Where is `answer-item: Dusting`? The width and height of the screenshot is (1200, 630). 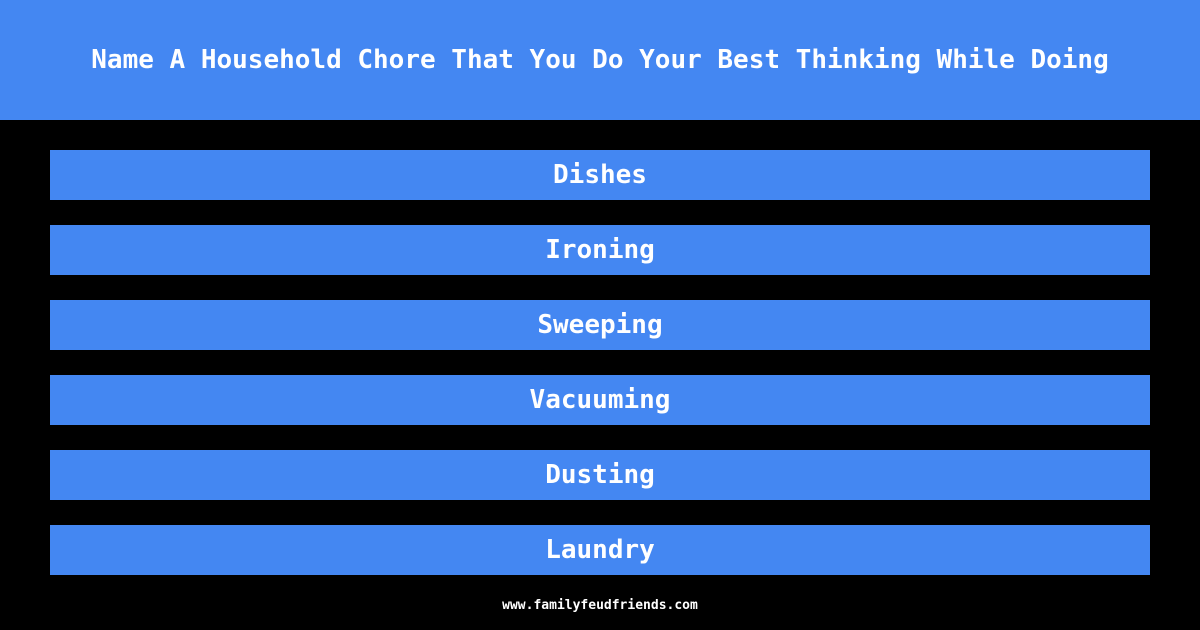 answer-item: Dusting is located at coordinates (600, 475).